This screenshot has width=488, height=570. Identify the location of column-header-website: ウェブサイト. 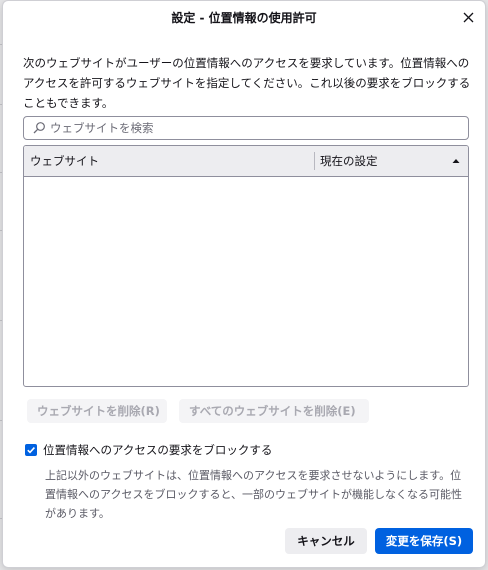
(170, 161).